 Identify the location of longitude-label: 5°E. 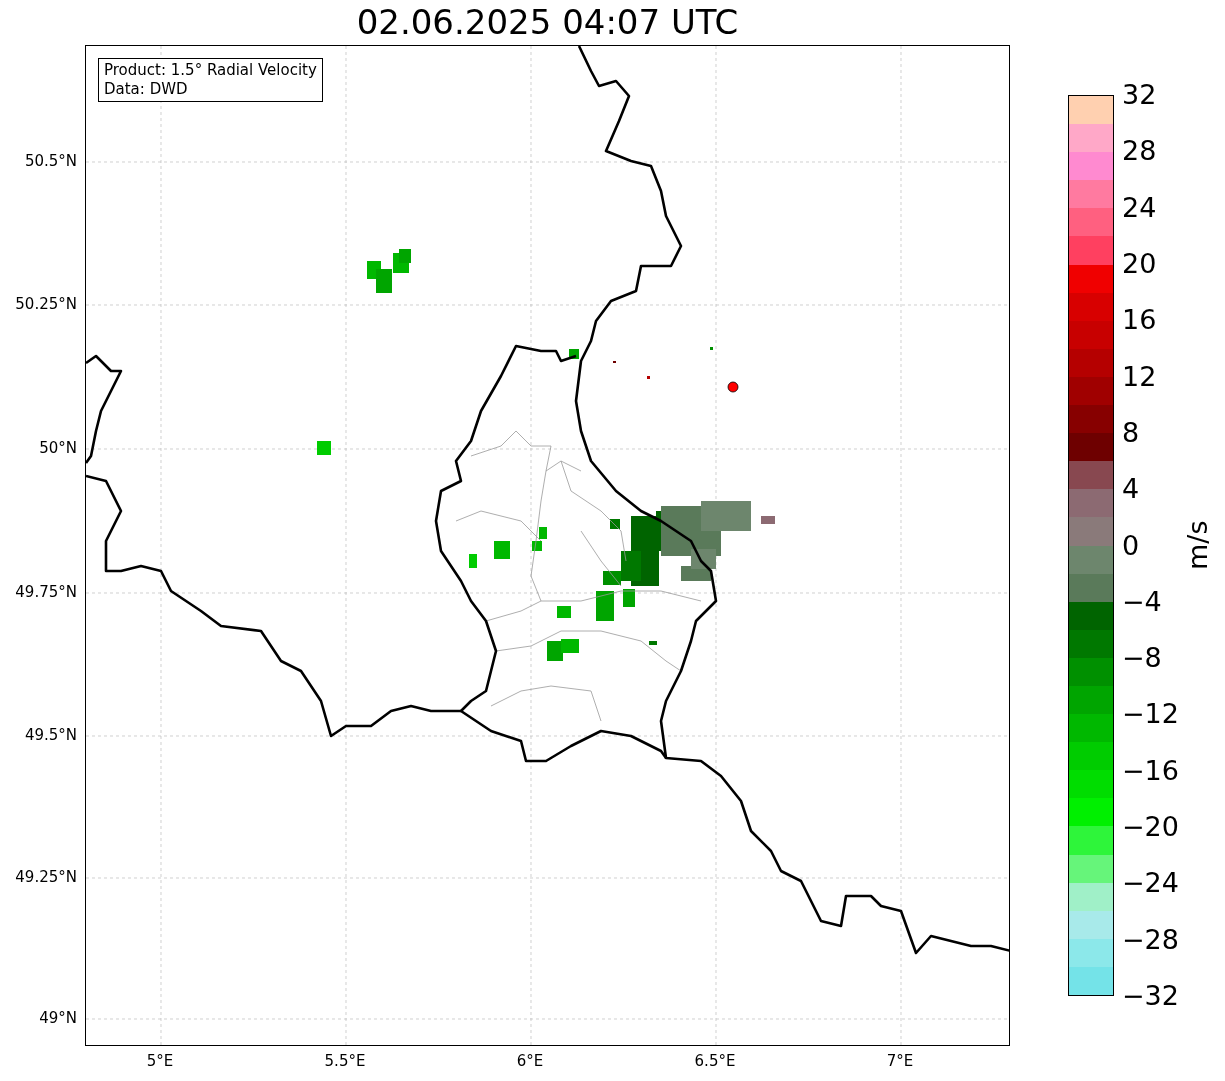
(160, 1061).